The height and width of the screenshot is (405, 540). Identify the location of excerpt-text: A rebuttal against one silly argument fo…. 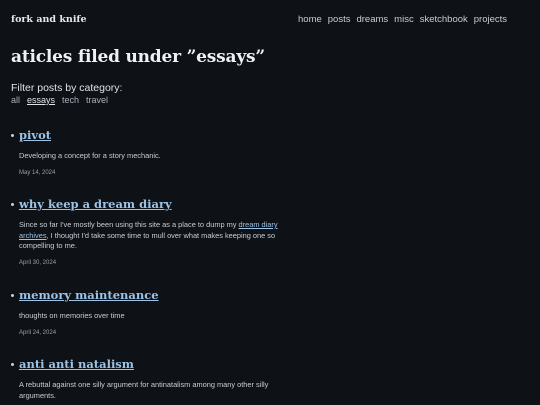
(144, 390).